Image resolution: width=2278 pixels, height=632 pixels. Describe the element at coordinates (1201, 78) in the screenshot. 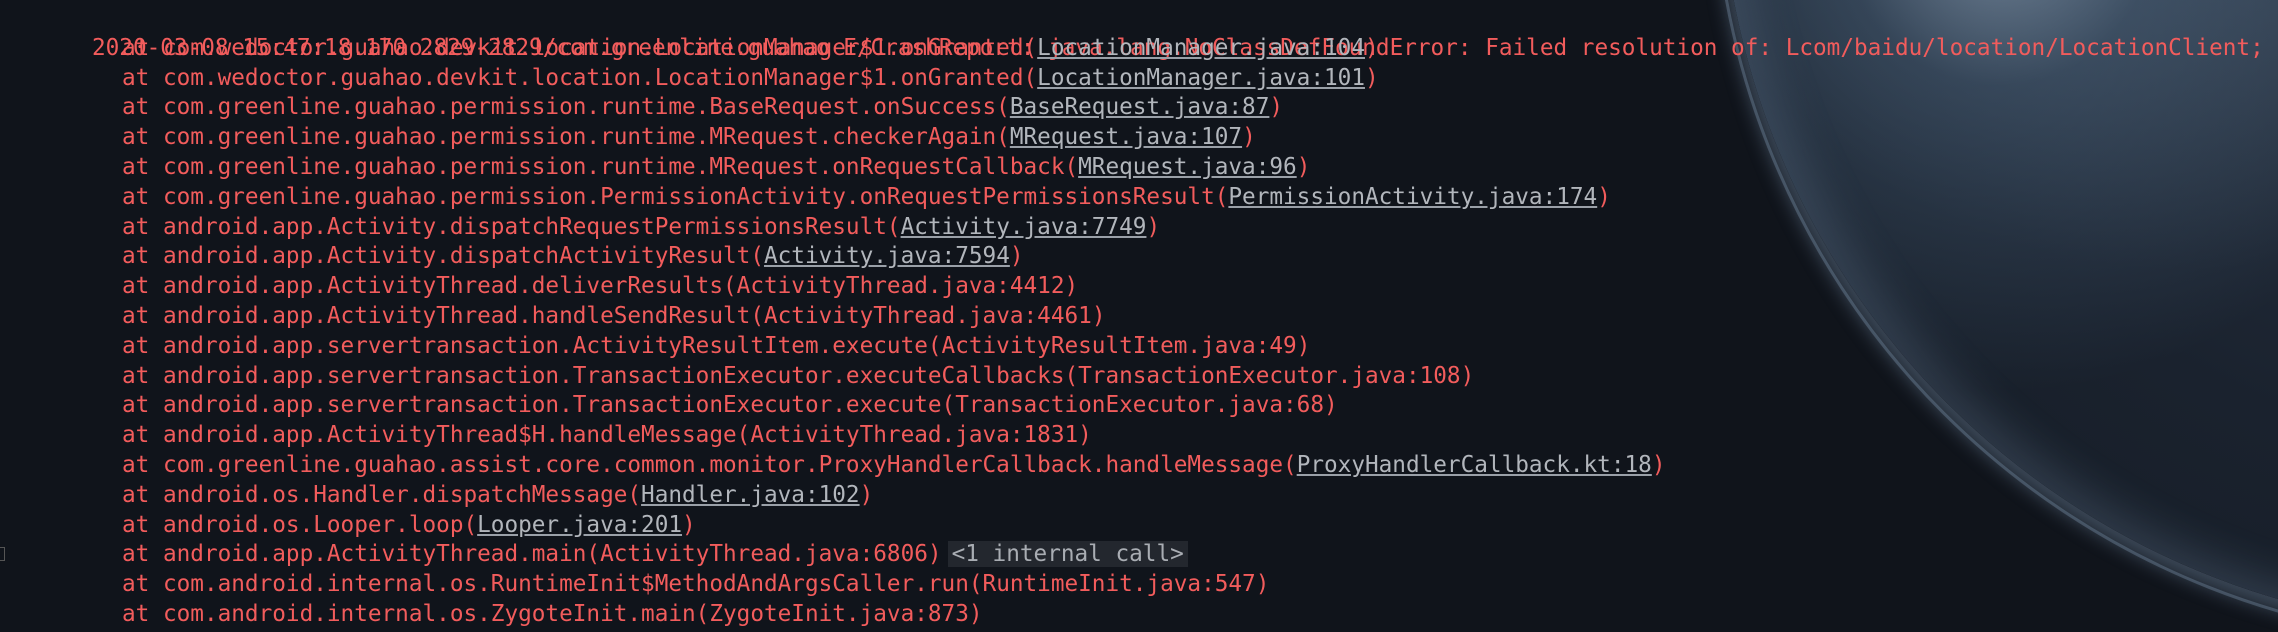

I see `source-file-link: LocationManager.java:101` at that location.